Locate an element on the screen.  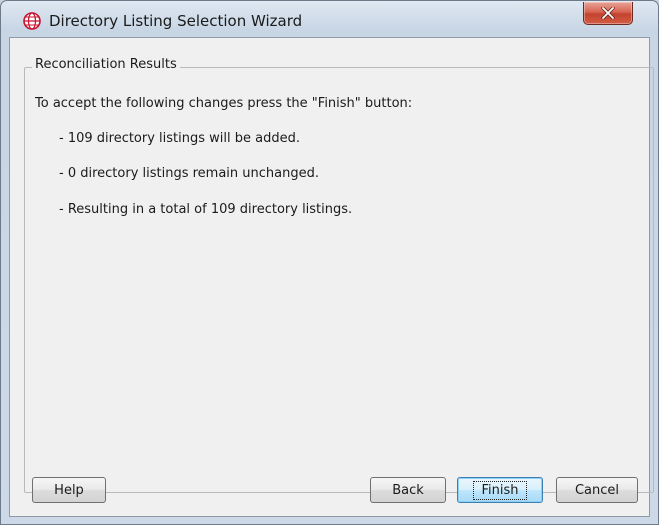
window-title: Directory Listing Selection Wizard is located at coordinates (176, 21).